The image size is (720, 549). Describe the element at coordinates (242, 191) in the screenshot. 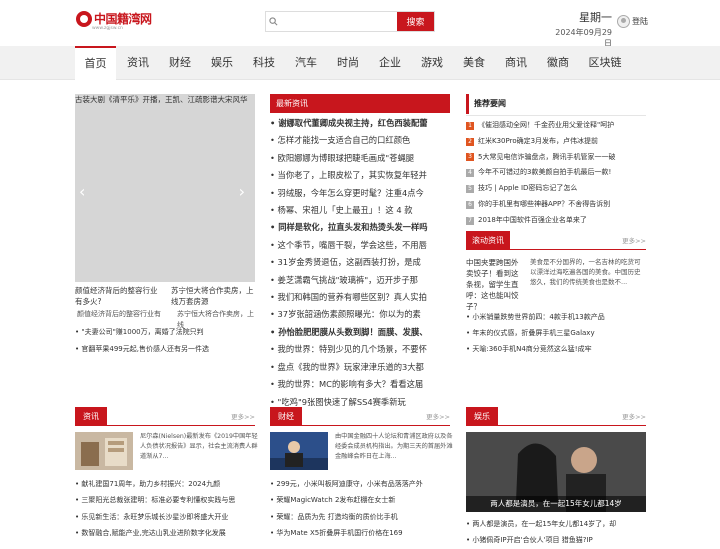

I see `chevron-right-icon: ›` at that location.